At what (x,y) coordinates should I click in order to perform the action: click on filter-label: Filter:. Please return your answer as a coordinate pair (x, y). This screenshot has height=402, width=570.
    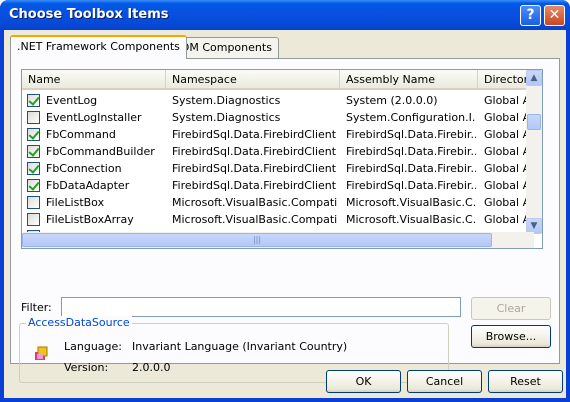
    Looking at the image, I should click on (36, 307).